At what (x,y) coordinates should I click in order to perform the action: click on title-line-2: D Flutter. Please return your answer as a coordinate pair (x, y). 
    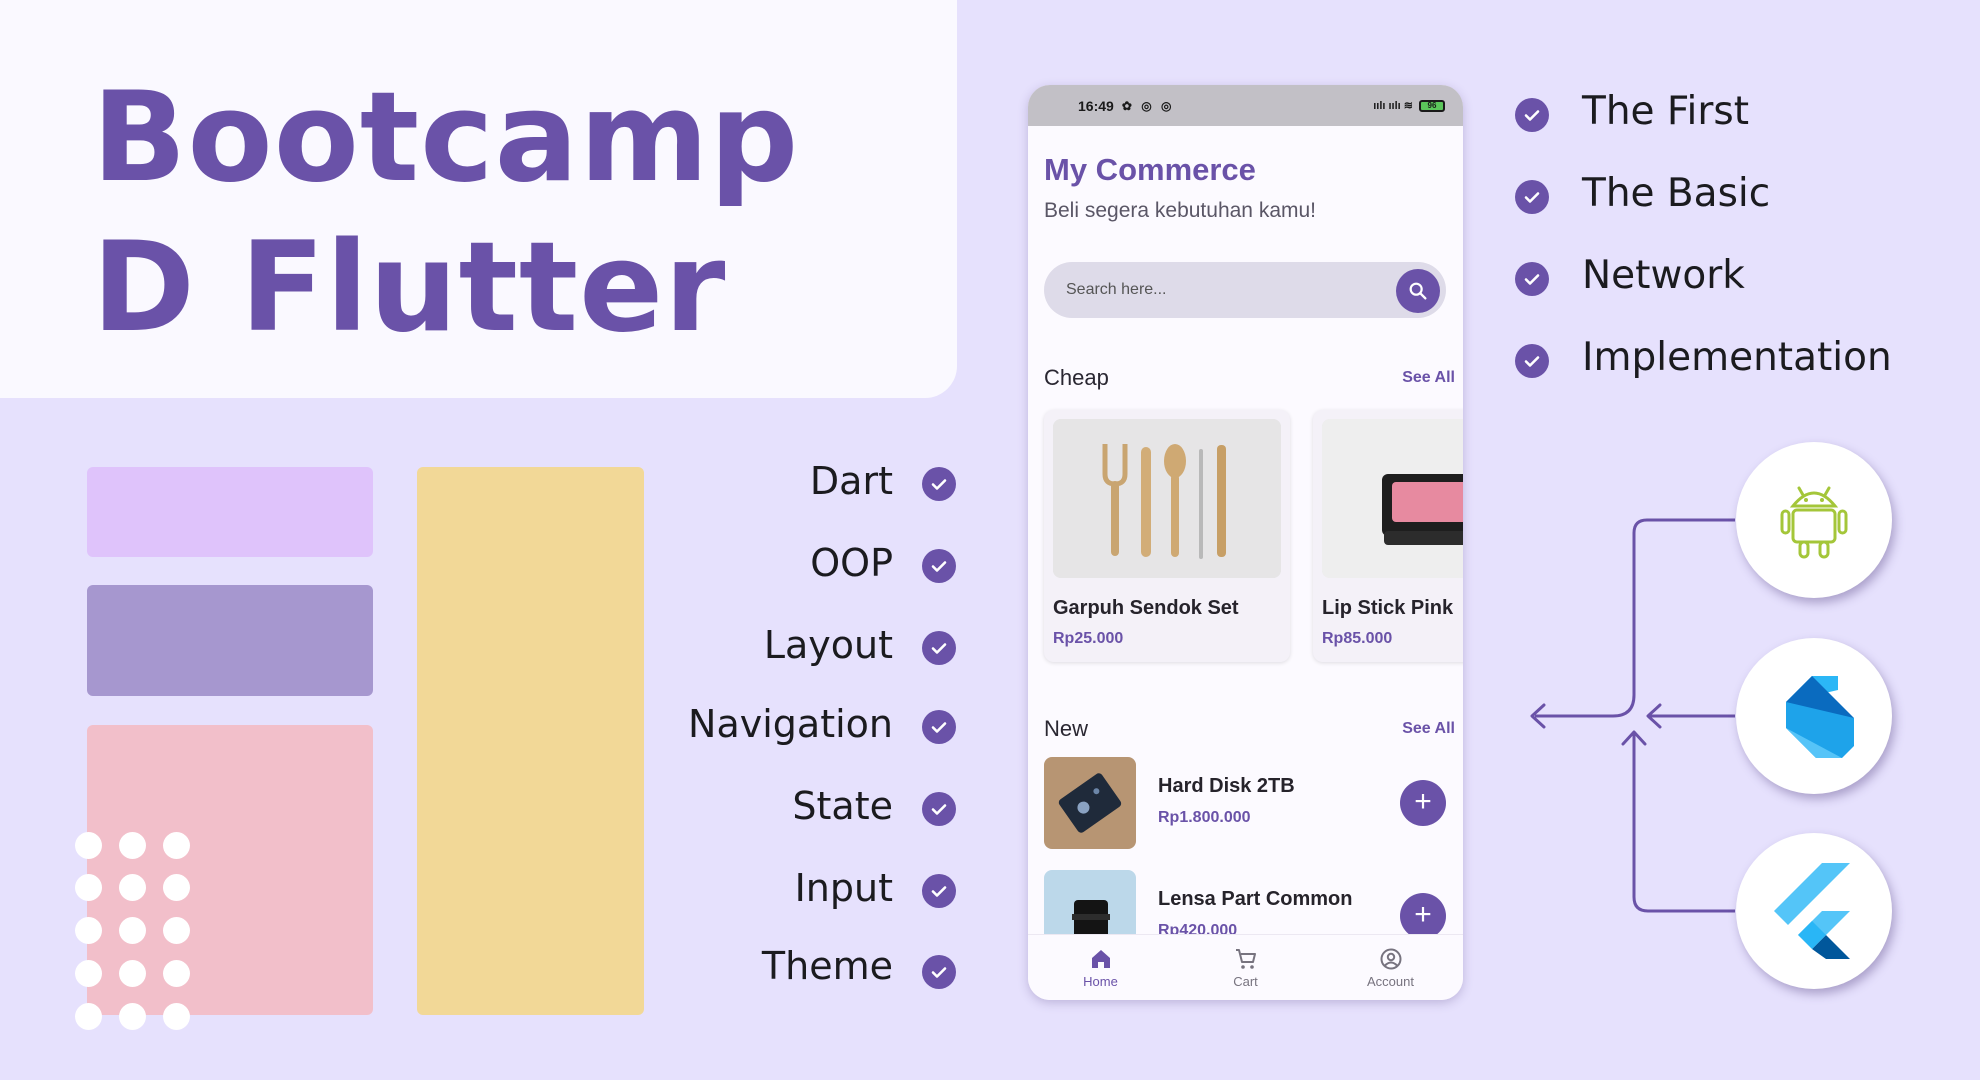
    Looking at the image, I should click on (409, 288).